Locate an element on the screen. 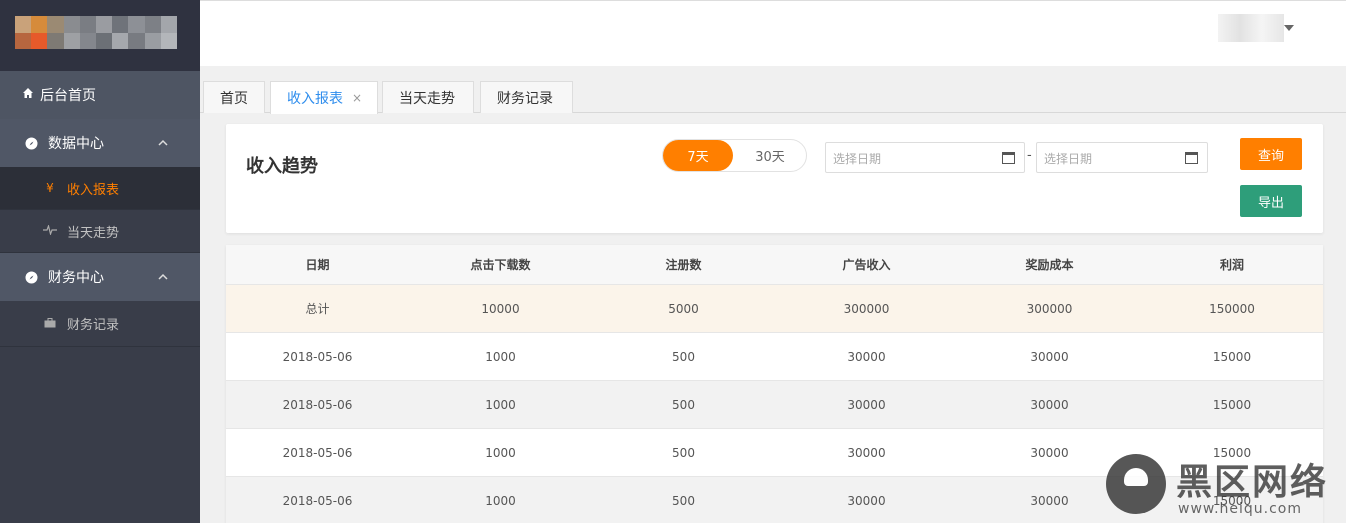 The image size is (1346, 523). table-cell: 5000 is located at coordinates (683, 308).